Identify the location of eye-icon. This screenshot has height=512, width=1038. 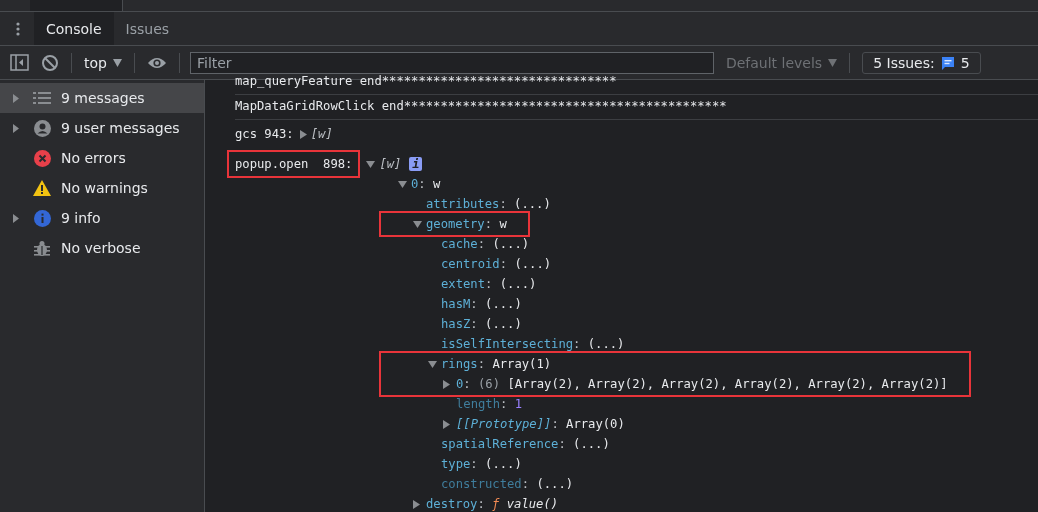
(156, 62).